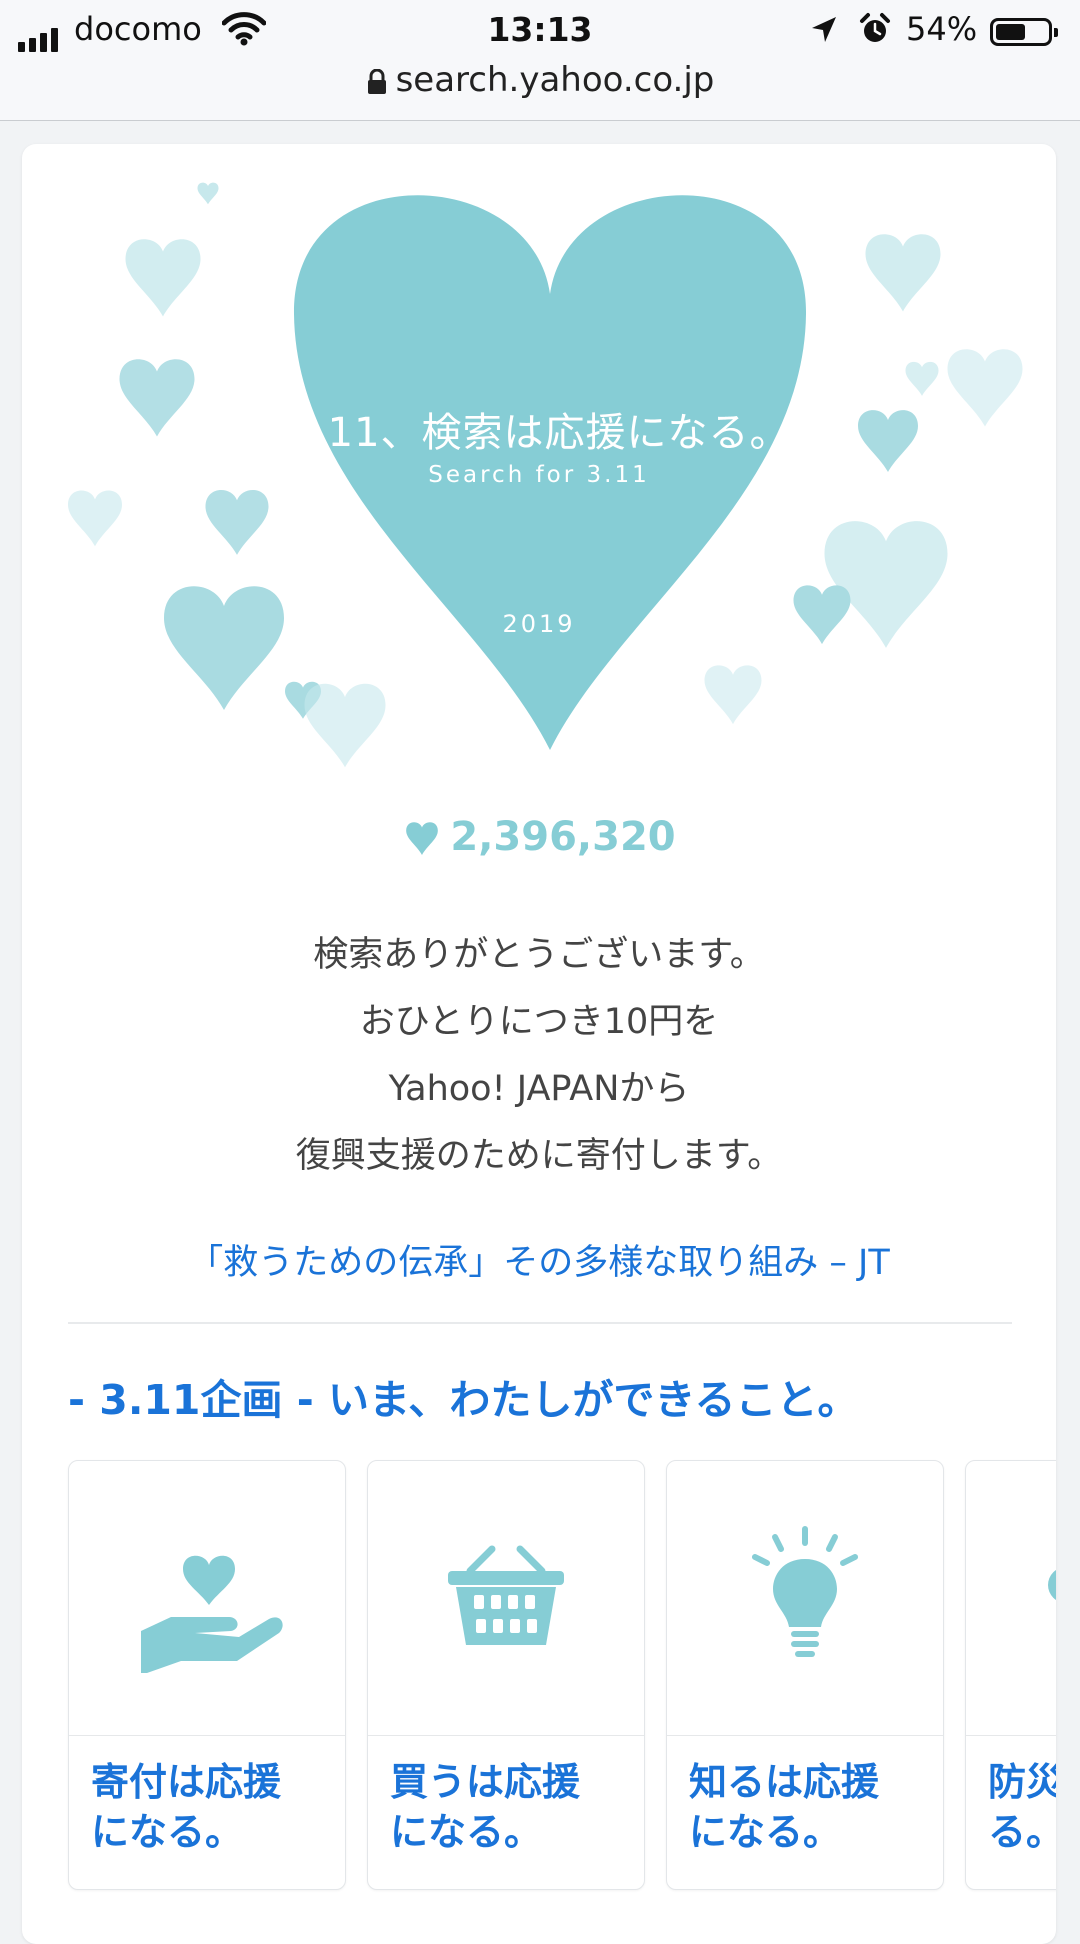  What do you see at coordinates (506, 1675) in the screenshot?
I see `tile-buy: 買うは応援 になる。` at bounding box center [506, 1675].